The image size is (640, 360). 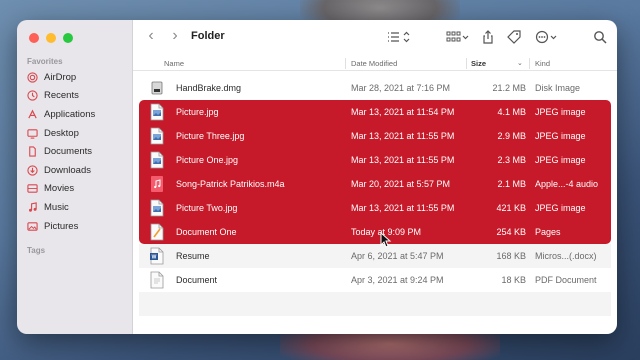 I want to click on desktop-icon, so click(x=32, y=133).